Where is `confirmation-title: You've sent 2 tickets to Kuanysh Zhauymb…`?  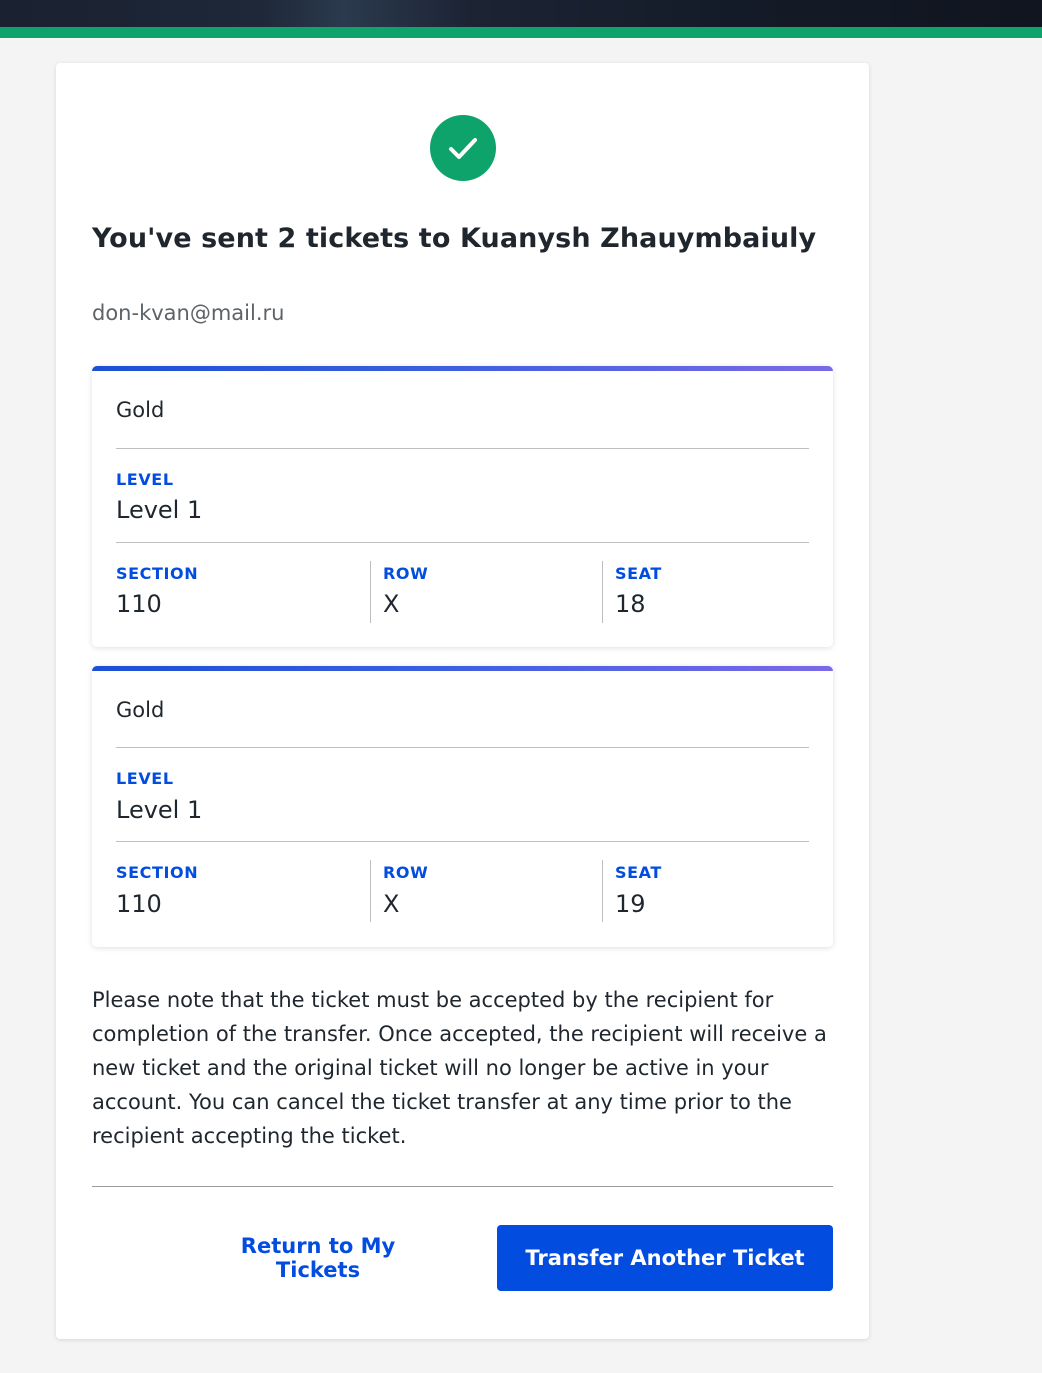
confirmation-title: You've sent 2 tickets to Kuanysh Zhauymb… is located at coordinates (454, 238).